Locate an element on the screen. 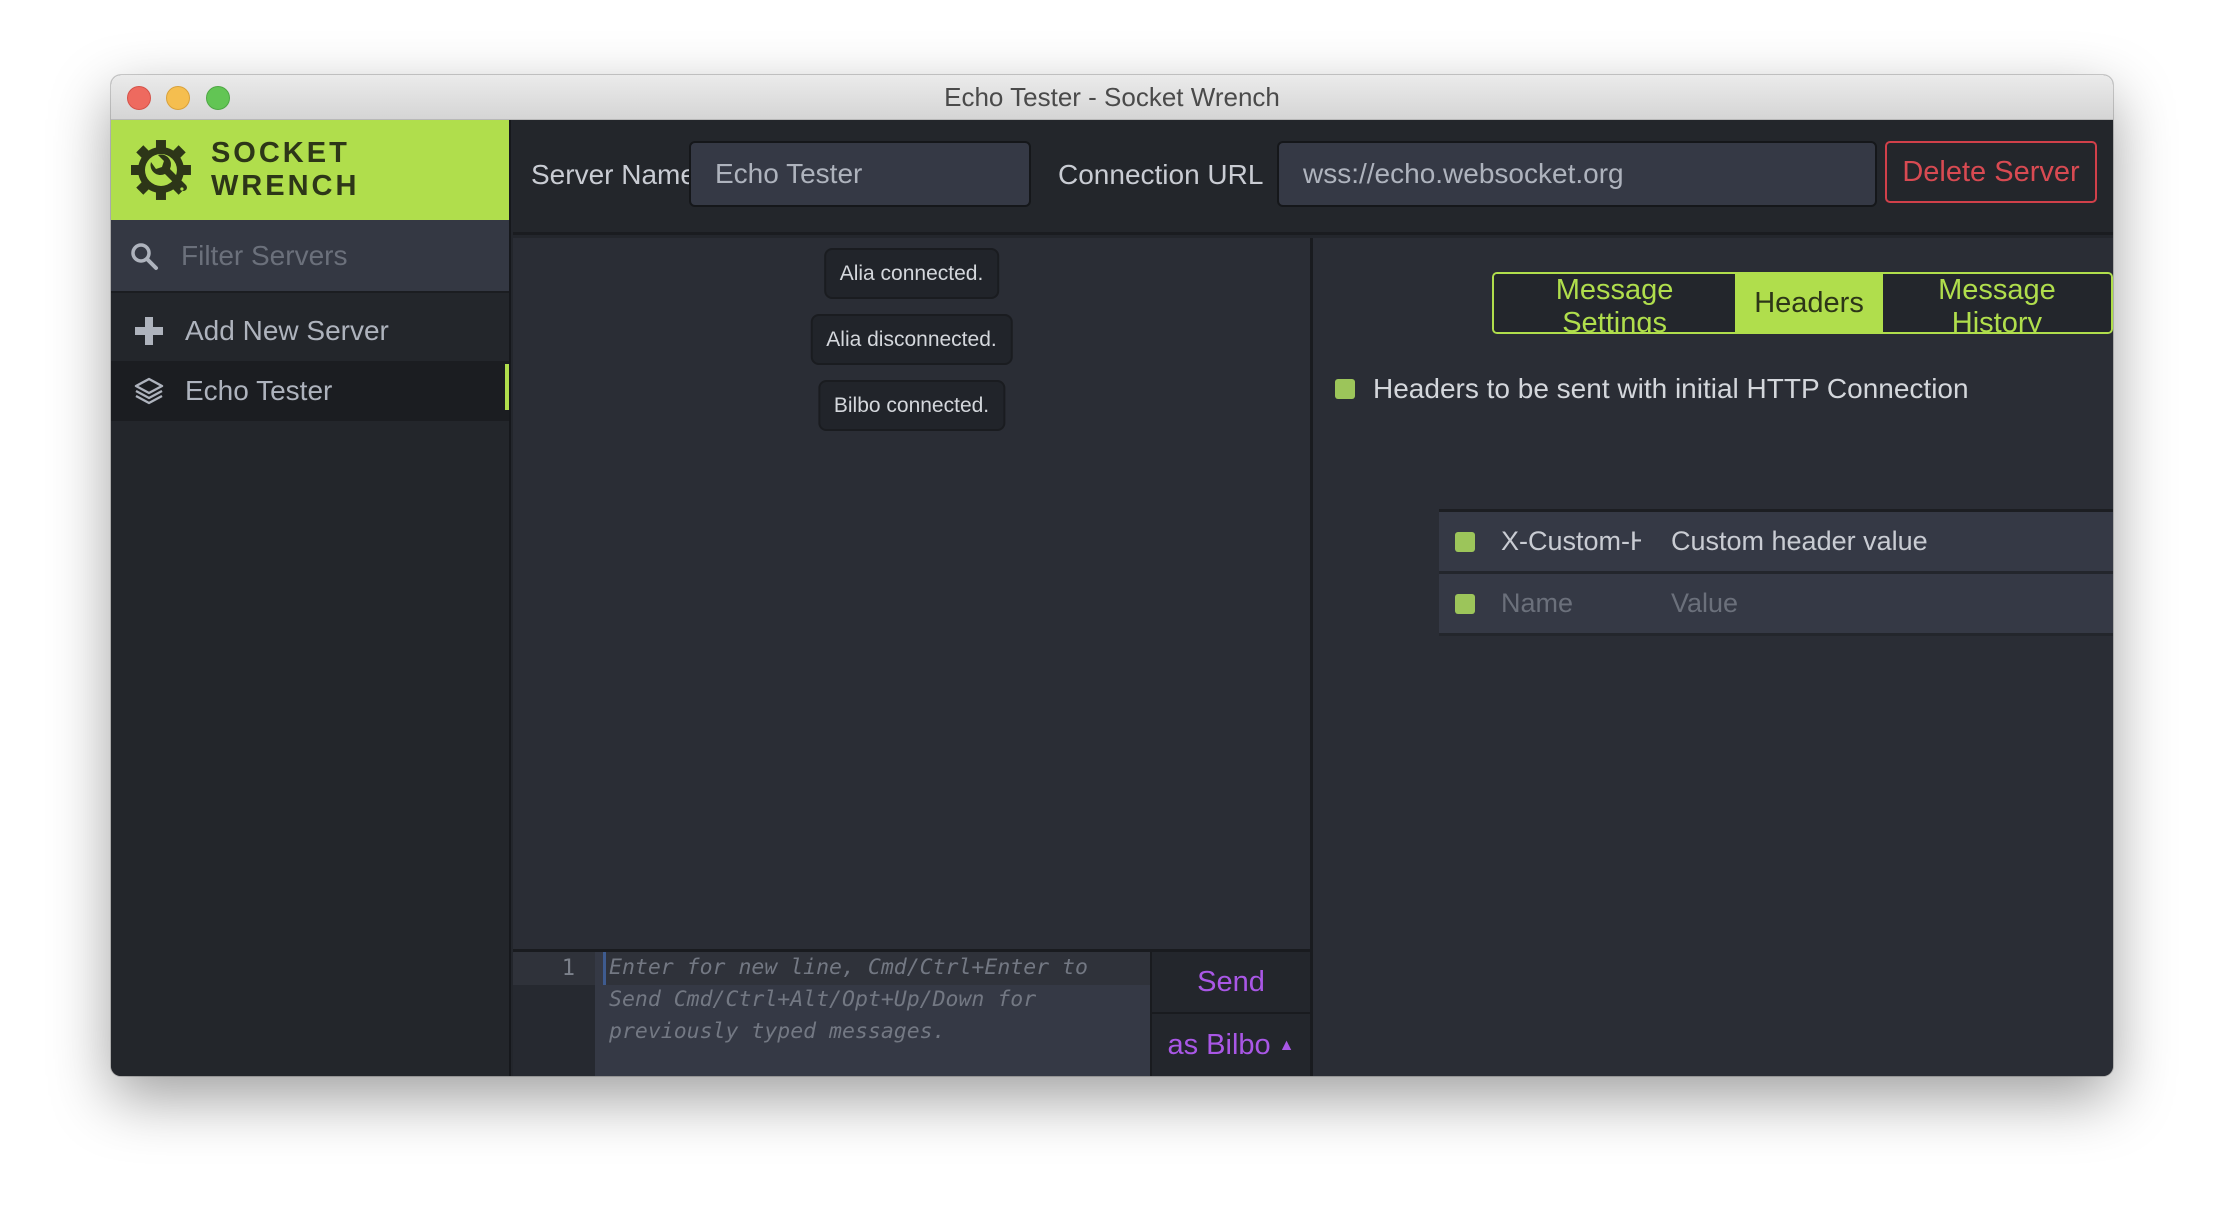 This screenshot has height=1224, width=2224. server-item-echo-tester: Echo Tester is located at coordinates (310, 391).